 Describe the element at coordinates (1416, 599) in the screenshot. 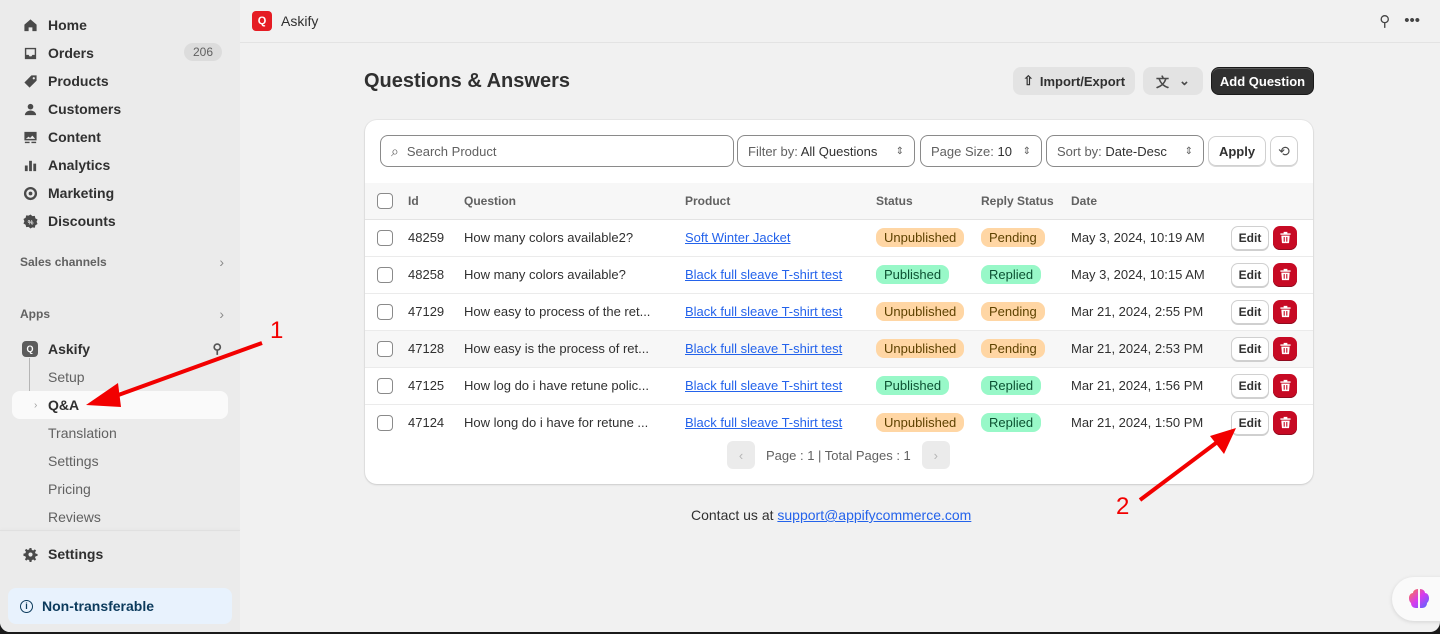

I see `ai-assistant-button` at that location.